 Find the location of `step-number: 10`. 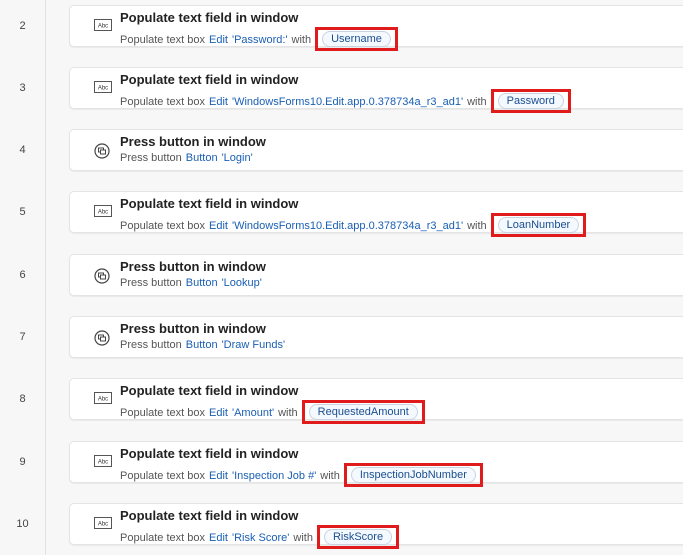

step-number: 10 is located at coordinates (22, 524).